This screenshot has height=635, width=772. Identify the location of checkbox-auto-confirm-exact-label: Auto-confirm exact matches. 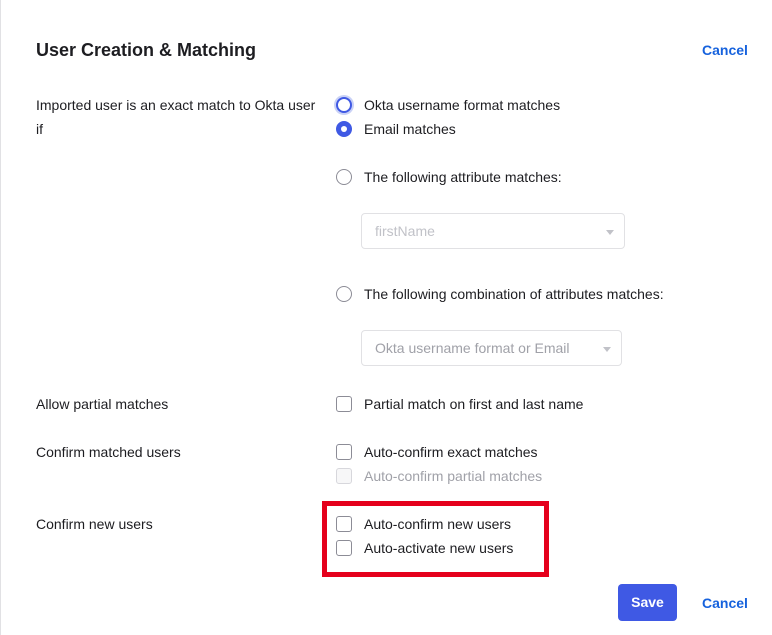
(451, 452).